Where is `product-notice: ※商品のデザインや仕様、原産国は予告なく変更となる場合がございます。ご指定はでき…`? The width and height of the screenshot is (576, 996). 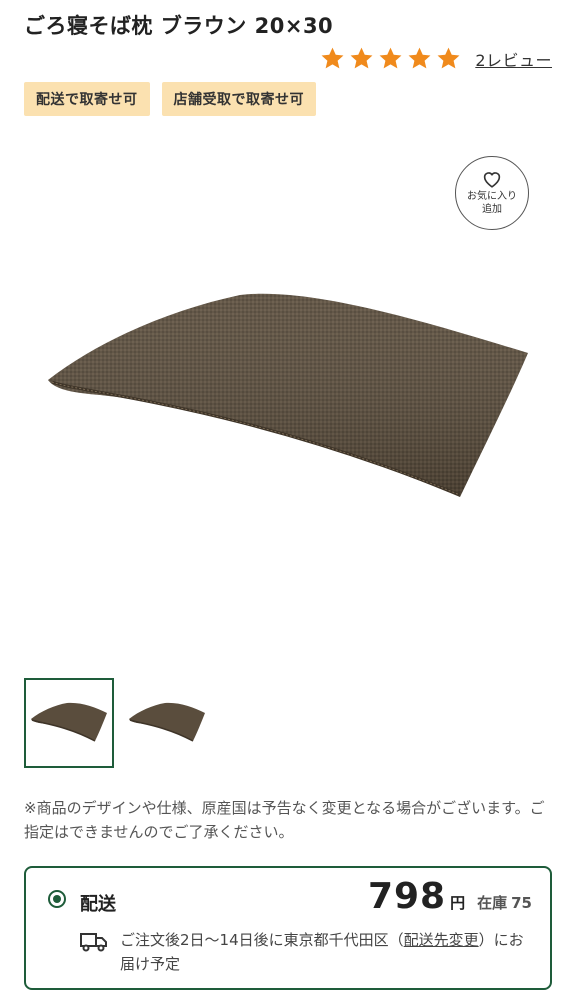 product-notice: ※商品のデザインや仕様、原産国は予告なく変更となる場合がございます。ご指定はでき… is located at coordinates (284, 820).